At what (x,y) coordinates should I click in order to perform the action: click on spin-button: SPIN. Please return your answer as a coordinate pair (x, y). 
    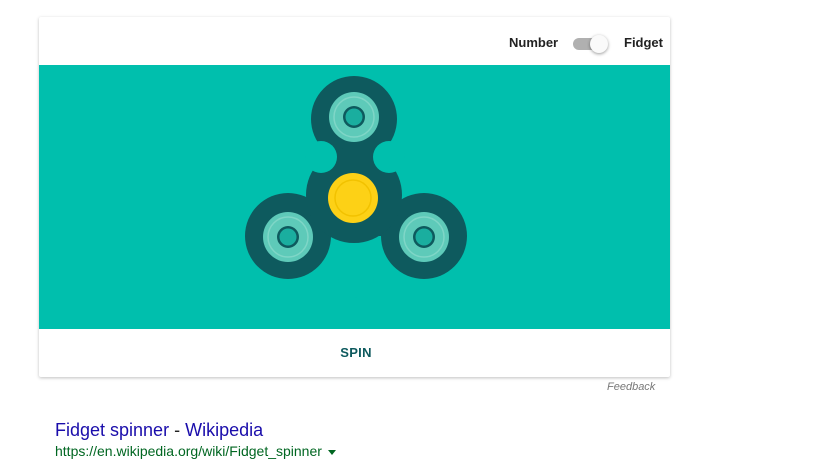
    Looking at the image, I should click on (356, 353).